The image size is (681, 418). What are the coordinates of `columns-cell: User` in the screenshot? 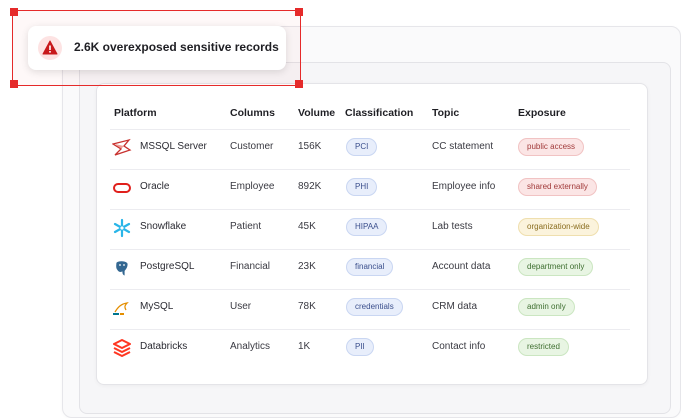 It's located at (241, 306).